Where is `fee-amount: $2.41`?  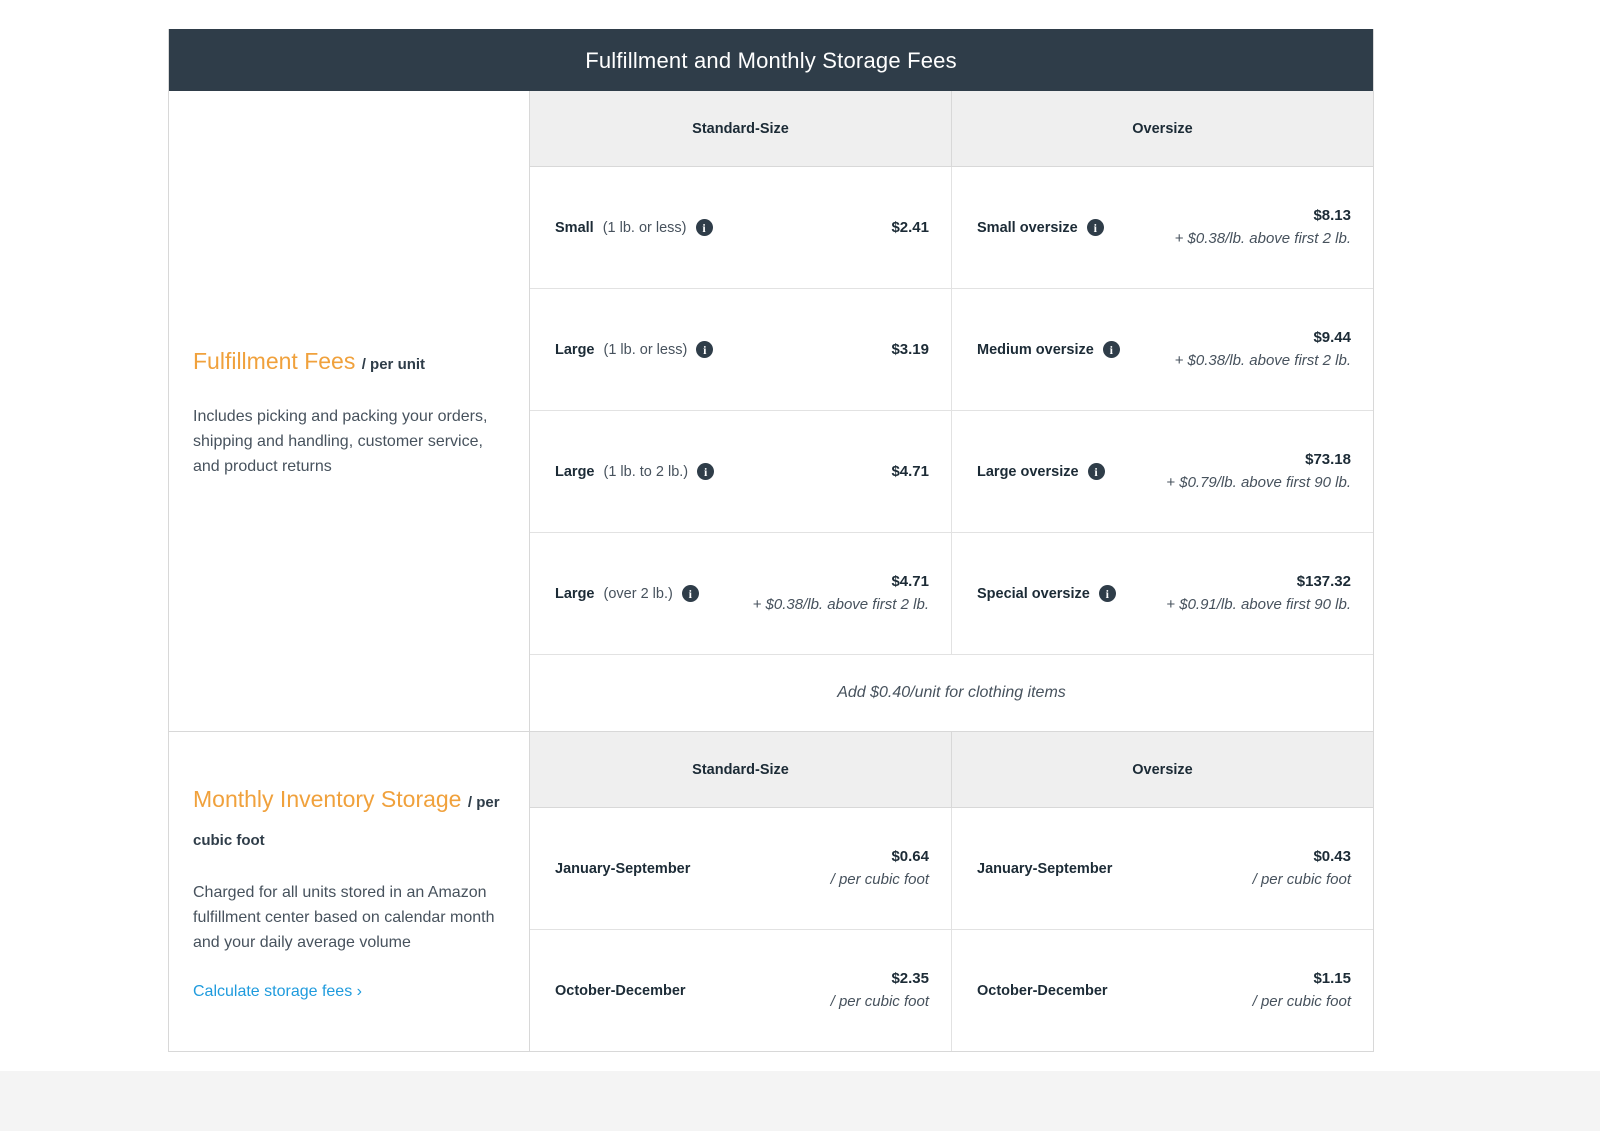
fee-amount: $2.41 is located at coordinates (910, 227).